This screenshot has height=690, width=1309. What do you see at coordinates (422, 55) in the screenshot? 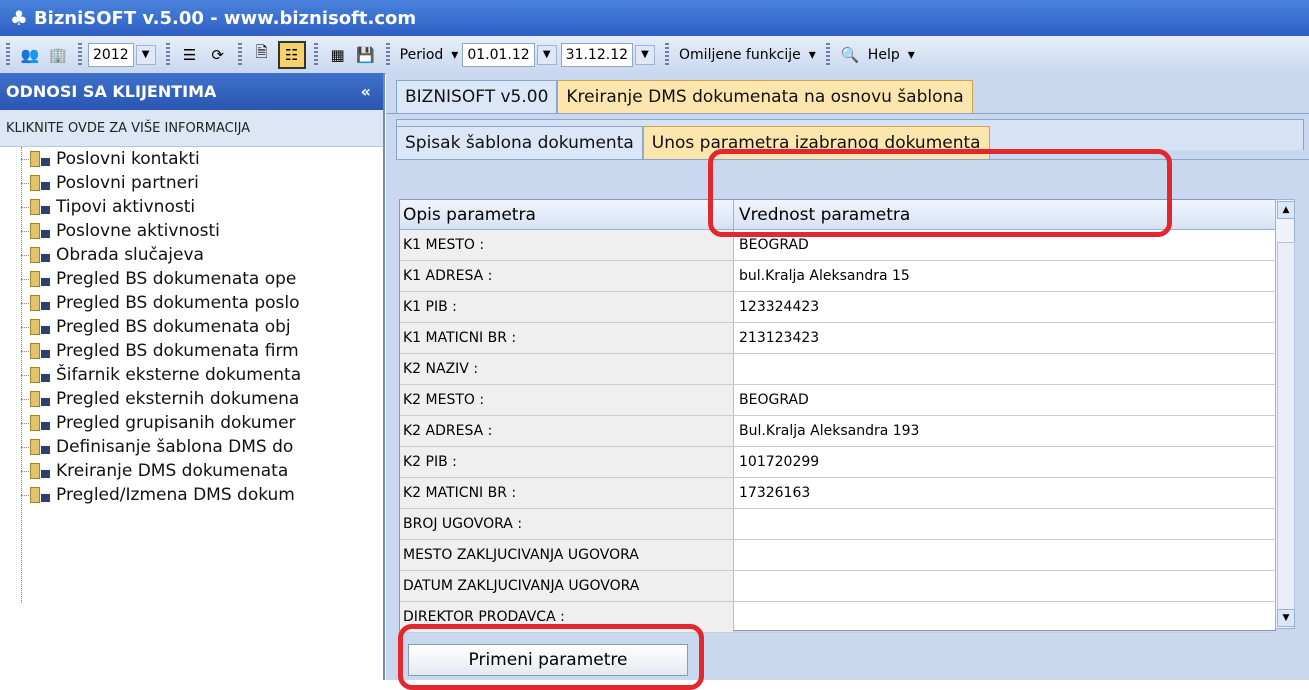
I see `period-label: Period` at bounding box center [422, 55].